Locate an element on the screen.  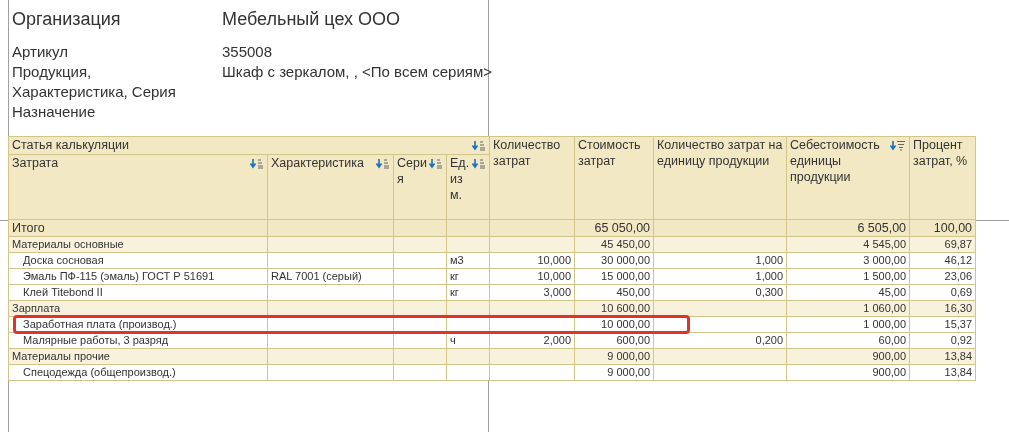
header-cell: Количество затрат на единицу продукции is located at coordinates (720, 178).